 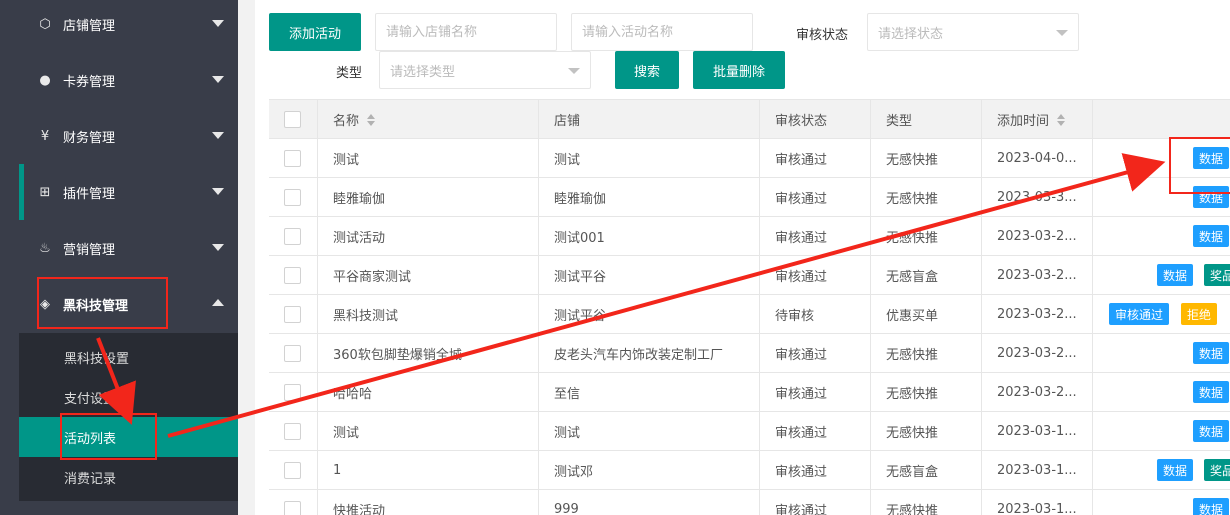 What do you see at coordinates (116, 381) in the screenshot?
I see `arrow-menu-to-submenu` at bounding box center [116, 381].